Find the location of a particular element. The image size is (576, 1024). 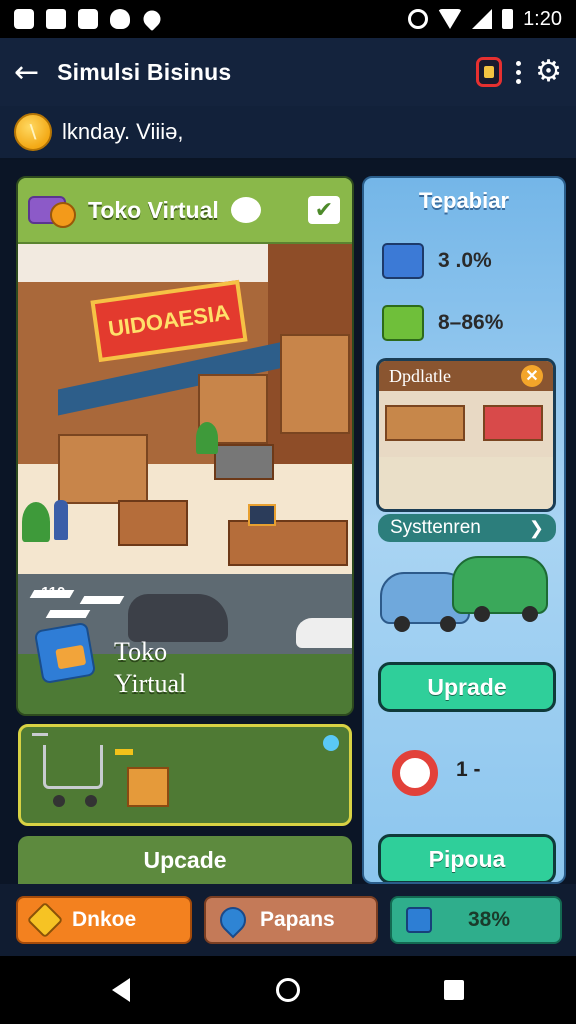

monitor-icon is located at coordinates (262, 515).